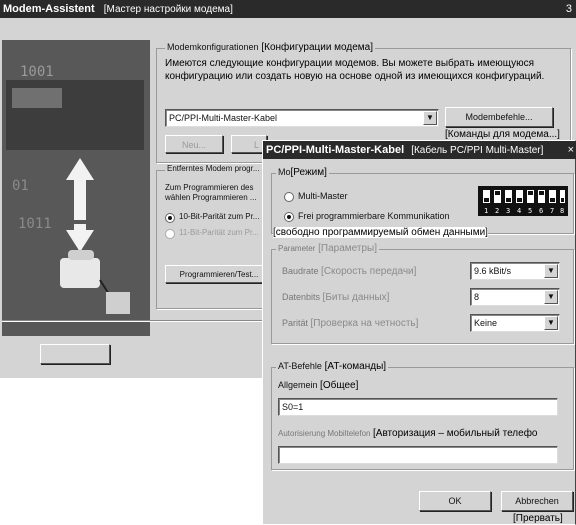  I want to click on svg-text: 1011, so click(35, 224).